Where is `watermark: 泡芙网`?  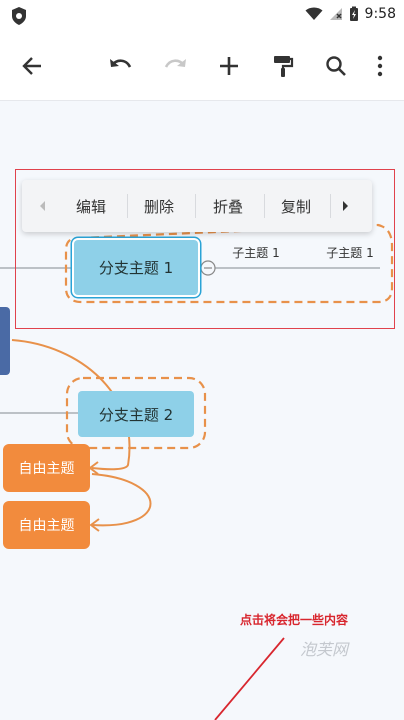
watermark: 泡芙网 is located at coordinates (324, 649).